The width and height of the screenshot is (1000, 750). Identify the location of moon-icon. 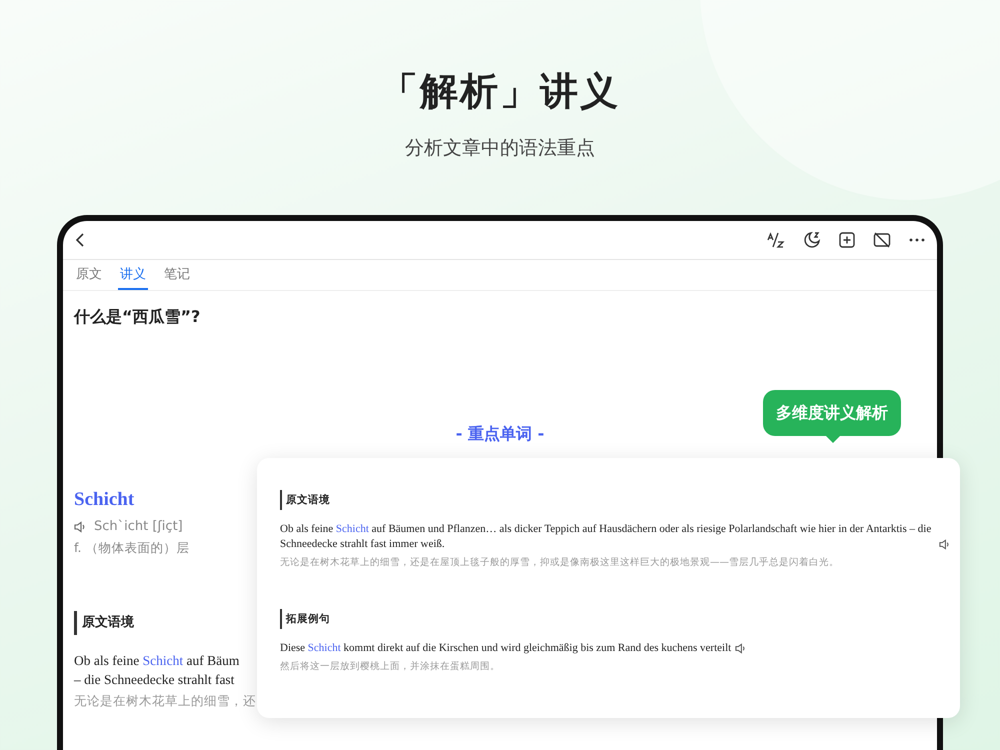
(812, 240).